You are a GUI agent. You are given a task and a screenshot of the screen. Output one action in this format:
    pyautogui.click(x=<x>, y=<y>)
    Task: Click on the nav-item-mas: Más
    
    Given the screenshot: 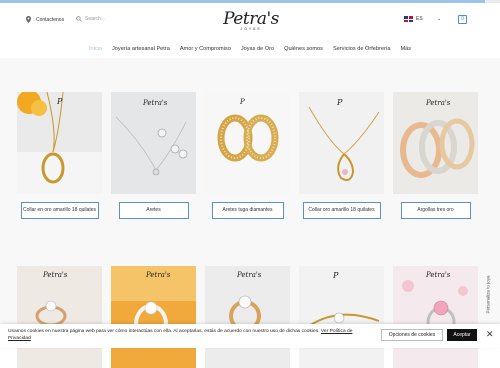 What is the action you would take?
    pyautogui.click(x=405, y=52)
    